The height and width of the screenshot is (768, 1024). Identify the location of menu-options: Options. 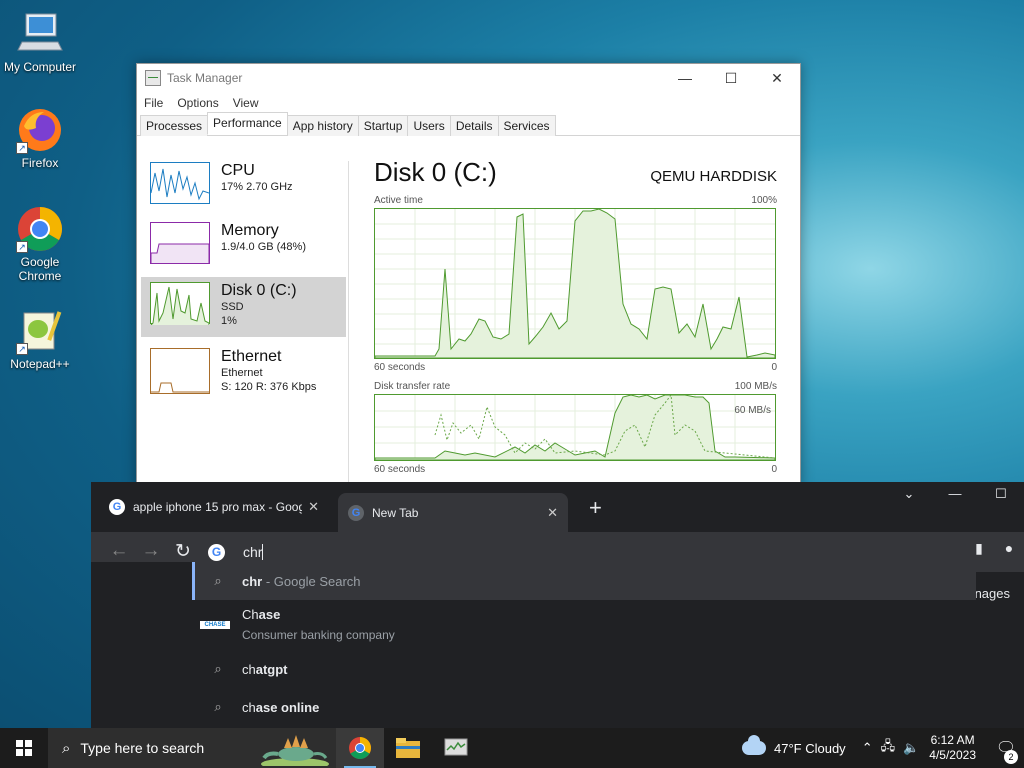
(197, 103).